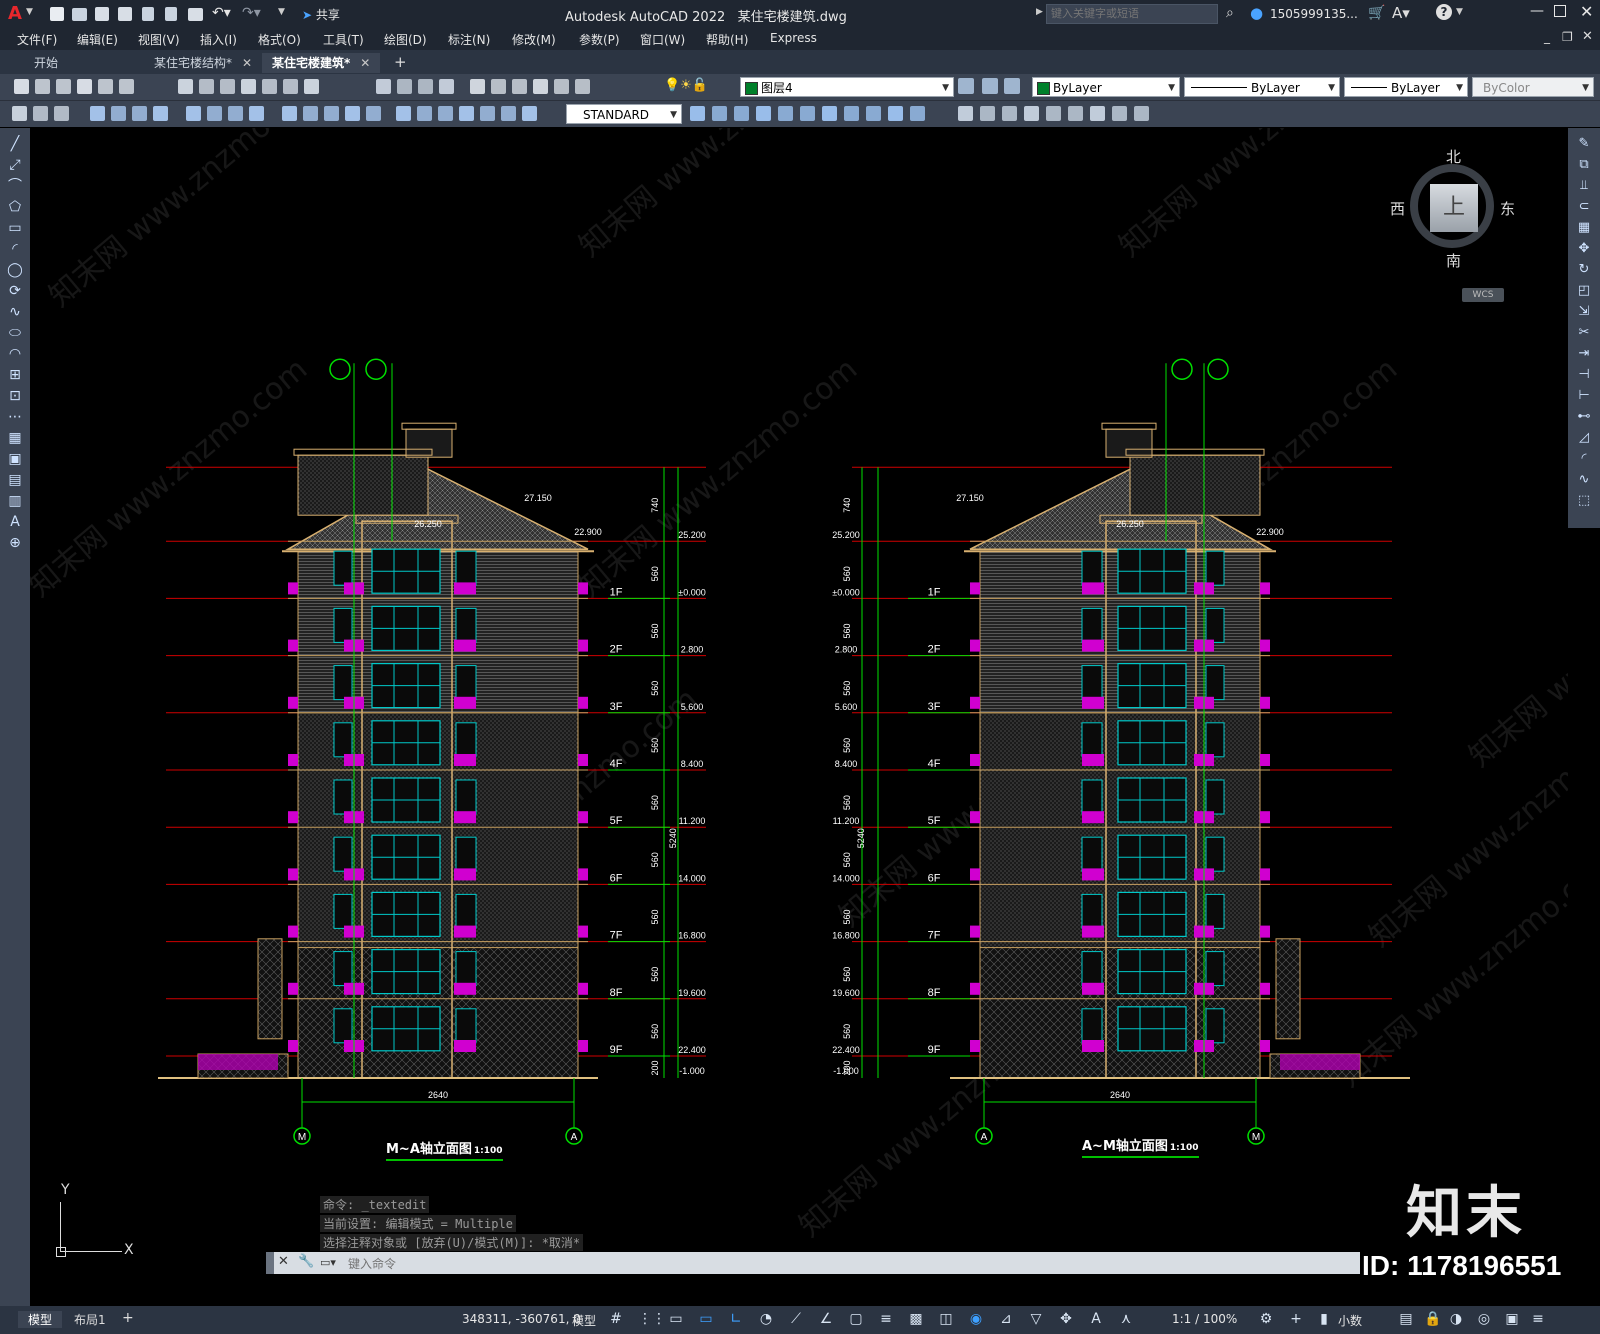  What do you see at coordinates (966, 86) in the screenshot?
I see `layer-match-icon` at bounding box center [966, 86].